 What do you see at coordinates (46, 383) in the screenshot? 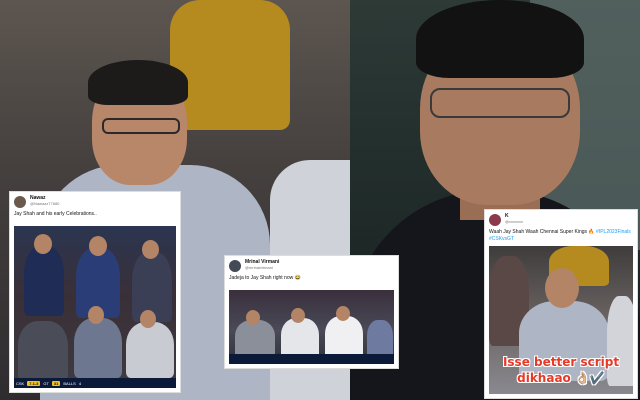
I see `scoreboard-team-b: GT` at bounding box center [46, 383].